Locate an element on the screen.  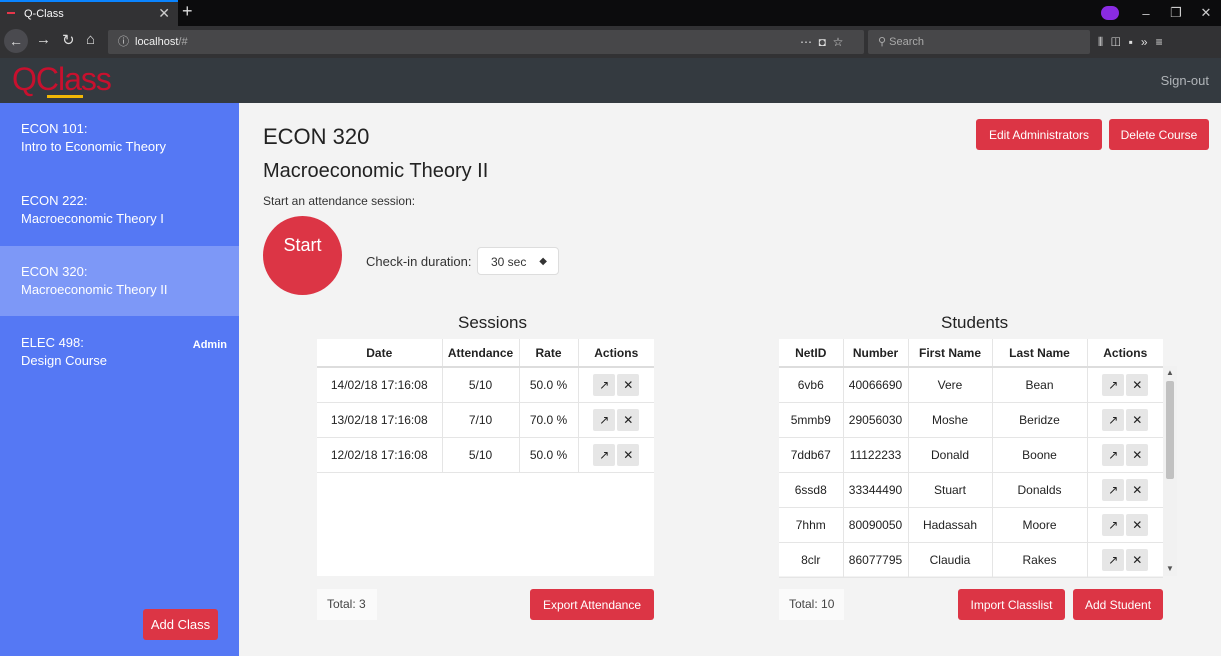
url-actions: ⋯ ◘ ☆ is located at coordinates (821, 42).